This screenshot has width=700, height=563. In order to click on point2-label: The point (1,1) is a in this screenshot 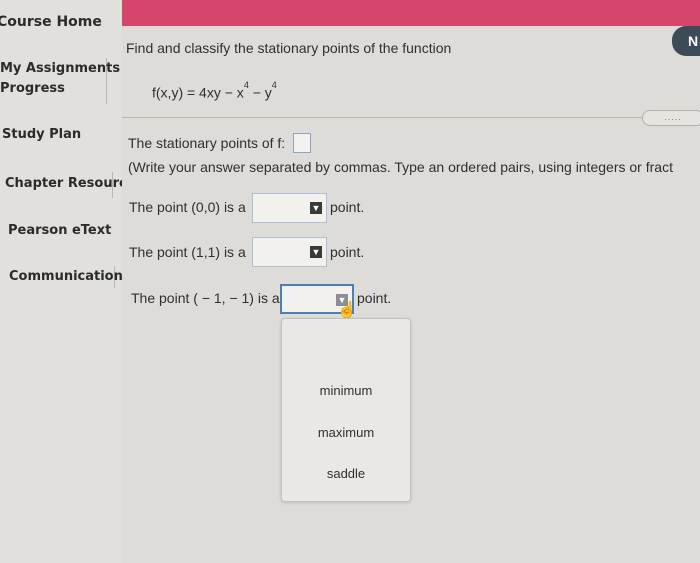, I will do `click(187, 252)`.